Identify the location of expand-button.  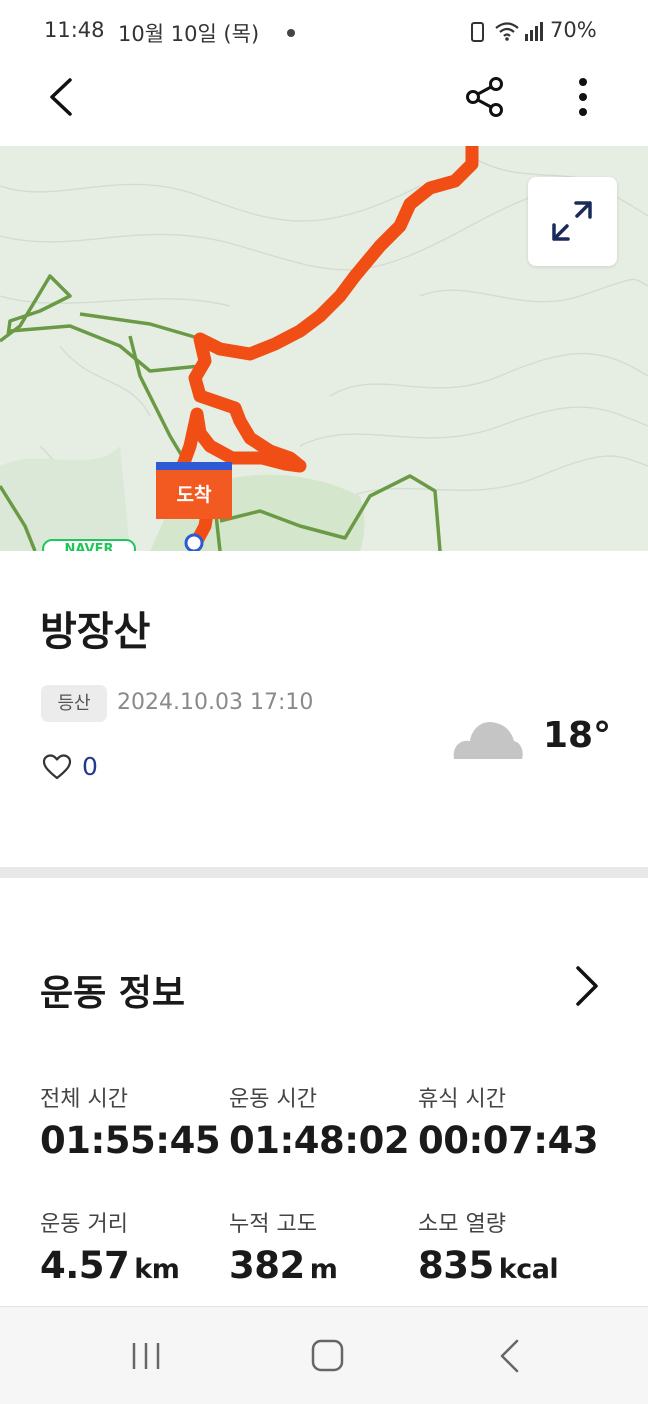
(572, 221).